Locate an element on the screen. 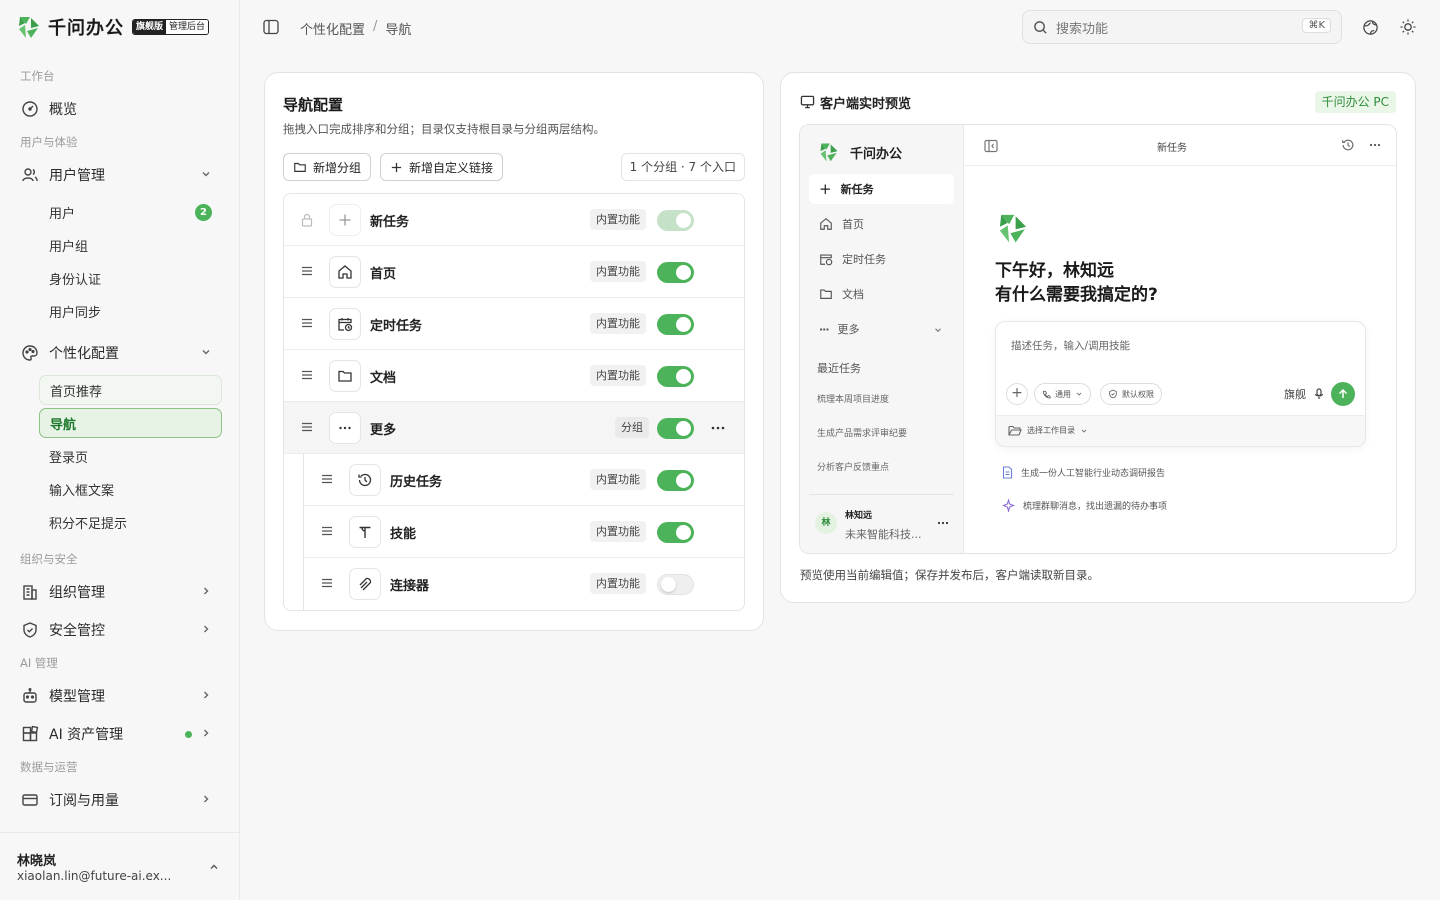  sidebar-subitem-input-copy: 输入框文案 is located at coordinates (130, 489).